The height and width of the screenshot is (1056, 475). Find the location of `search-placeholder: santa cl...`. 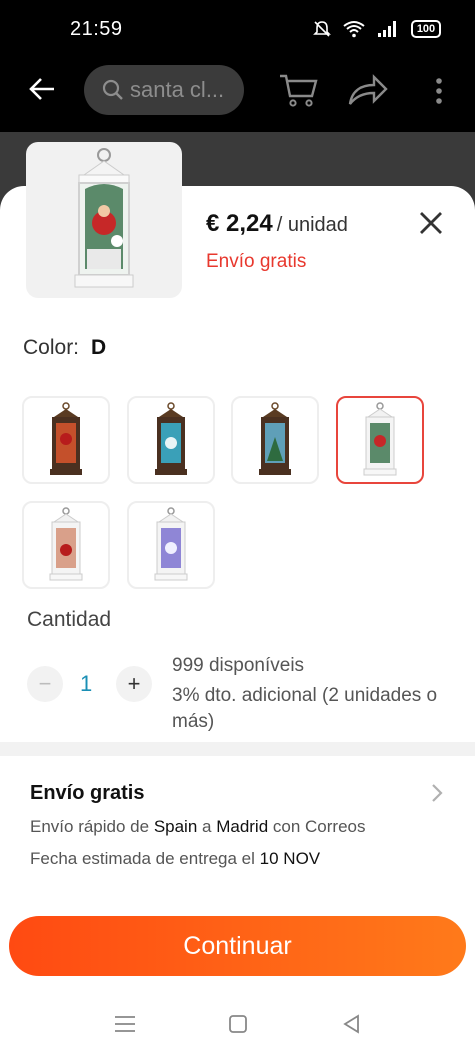

search-placeholder: santa cl... is located at coordinates (177, 89).